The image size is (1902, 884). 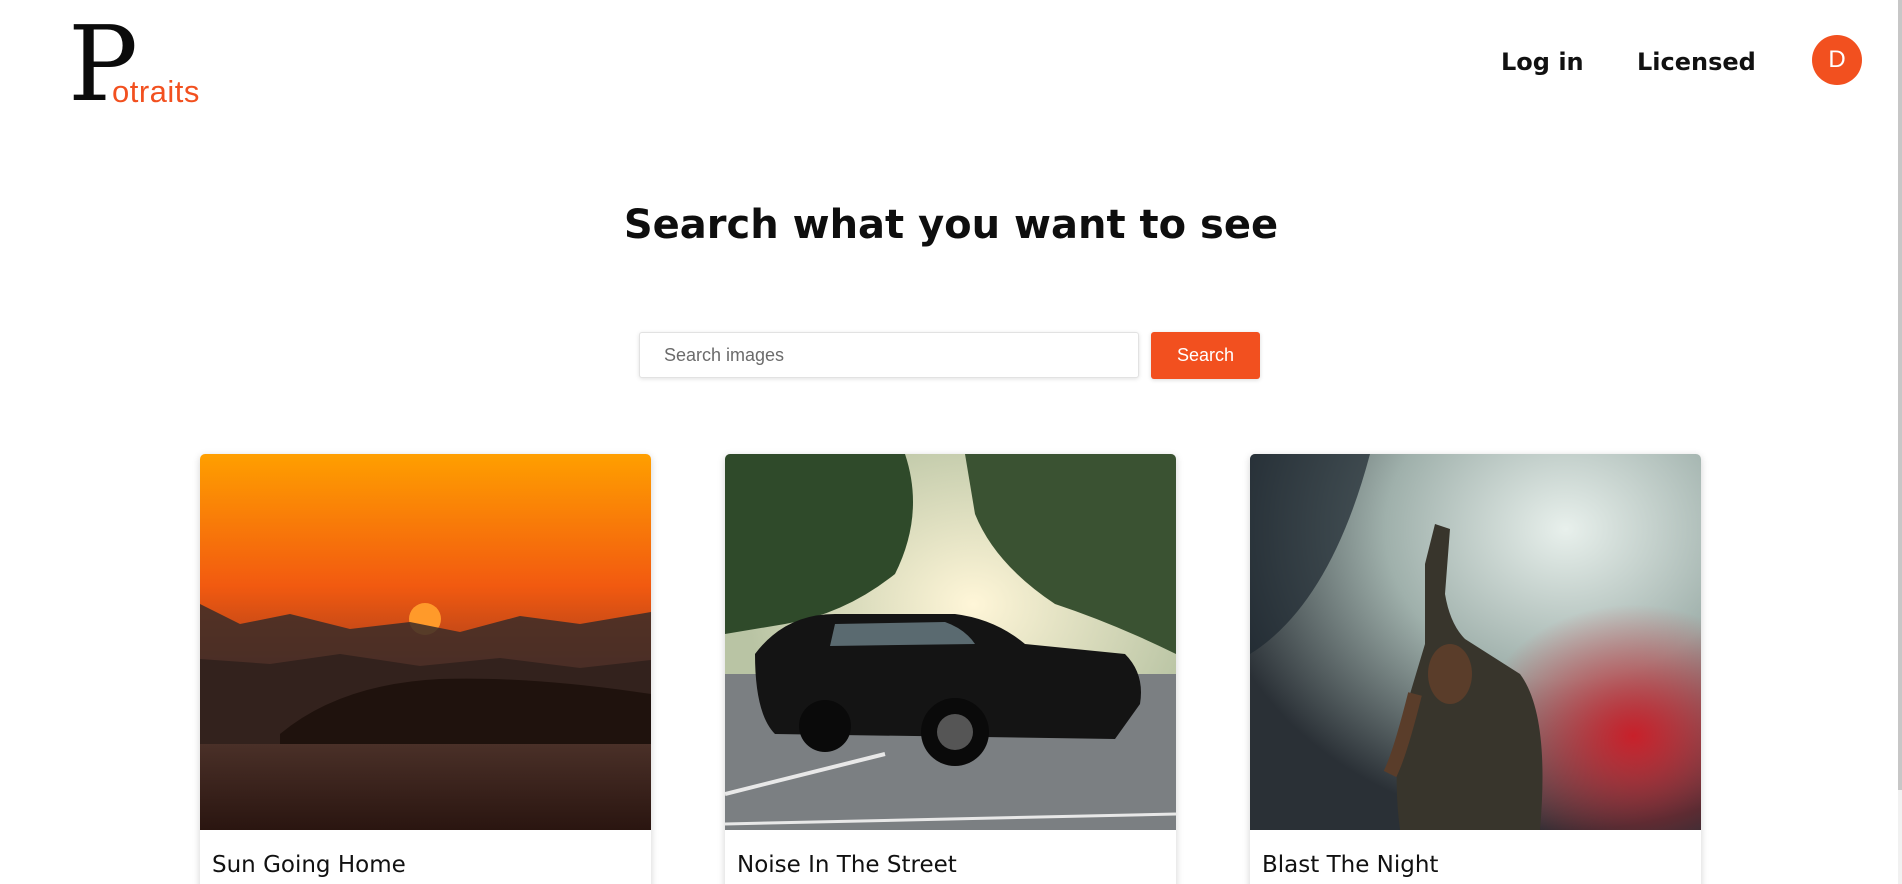 What do you see at coordinates (425, 642) in the screenshot?
I see `card-image-sunset` at bounding box center [425, 642].